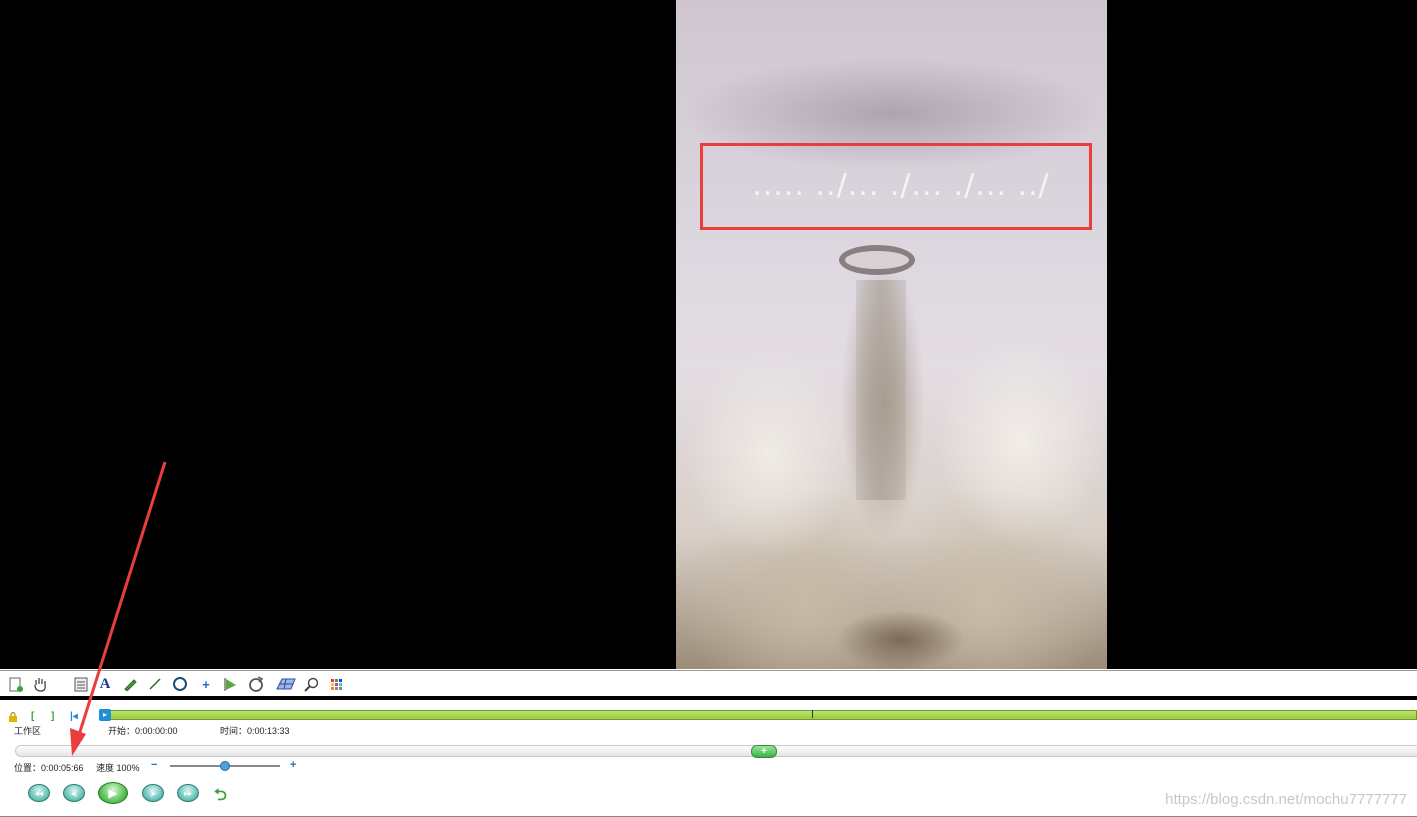 This screenshot has width=1417, height=817. I want to click on timeline-start-handle: ▸, so click(105, 715).